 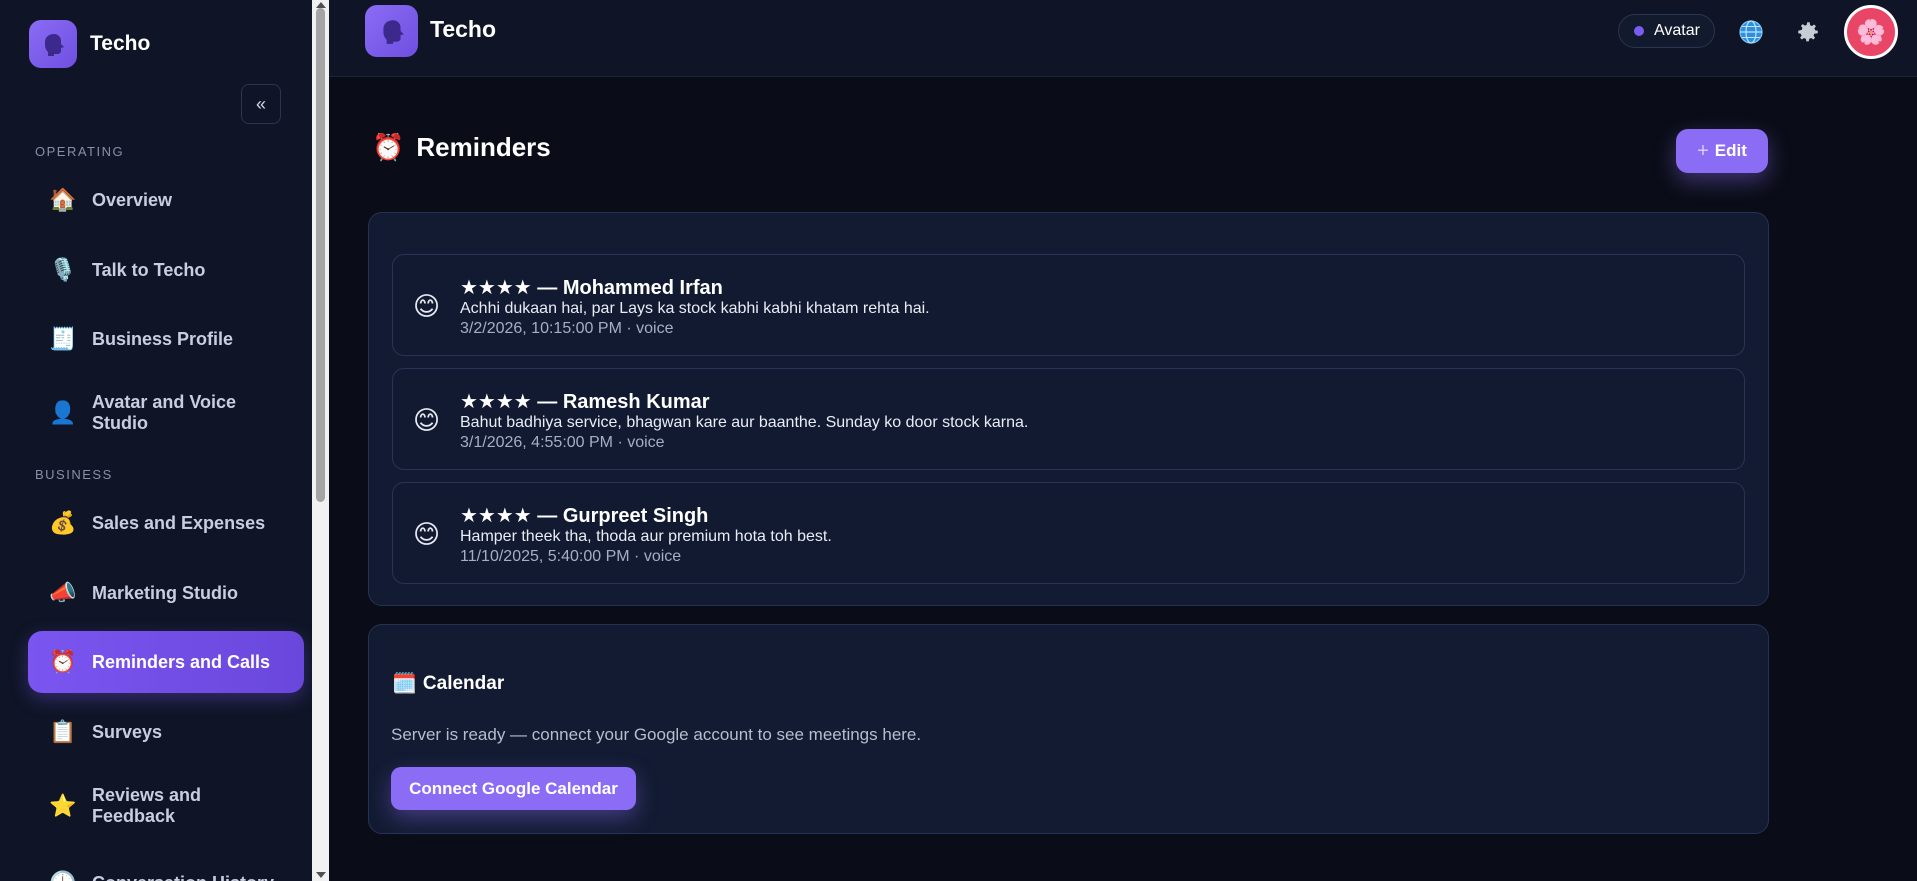 What do you see at coordinates (463, 683) in the screenshot?
I see `calendar-title-text: Calendar` at bounding box center [463, 683].